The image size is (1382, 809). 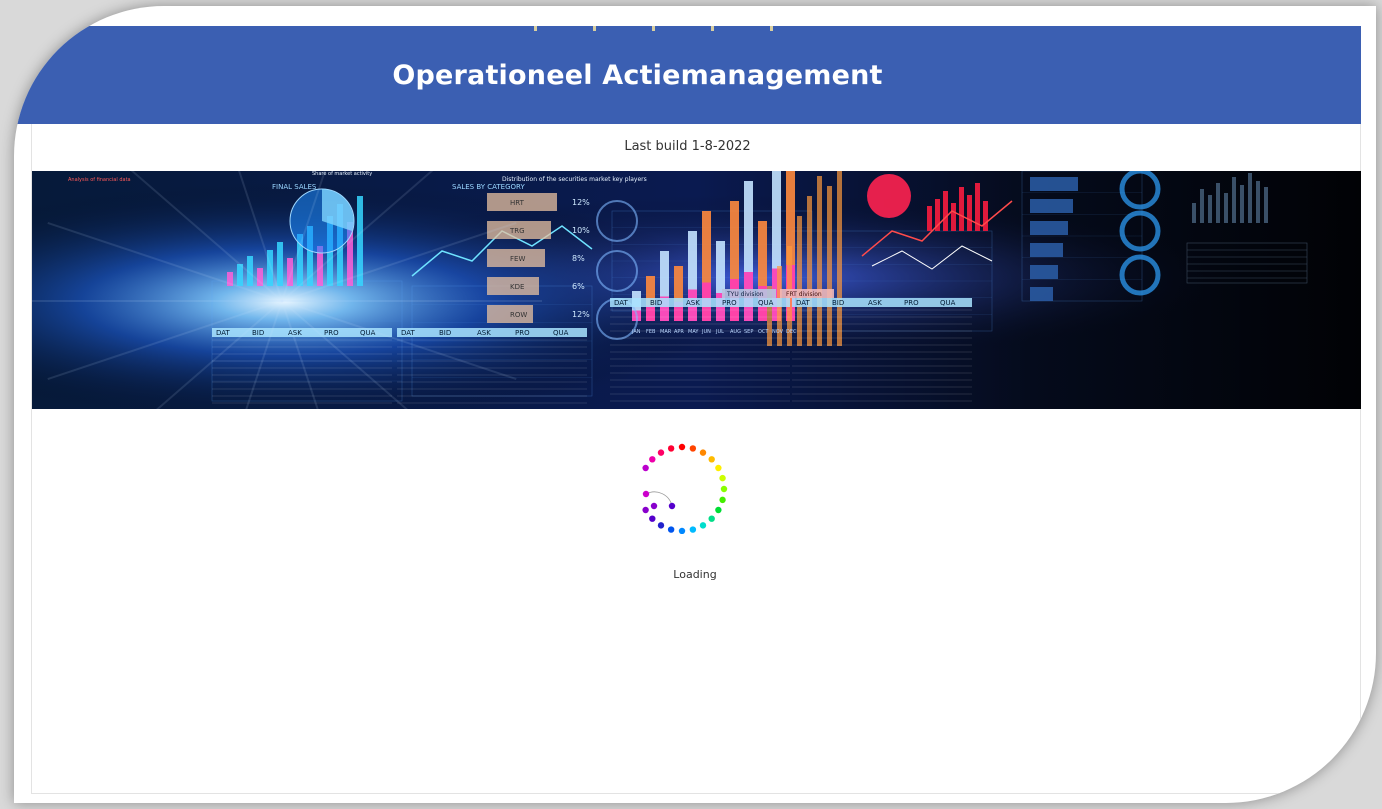 I want to click on table-d-header-cell: DAT, so click(x=803, y=303).